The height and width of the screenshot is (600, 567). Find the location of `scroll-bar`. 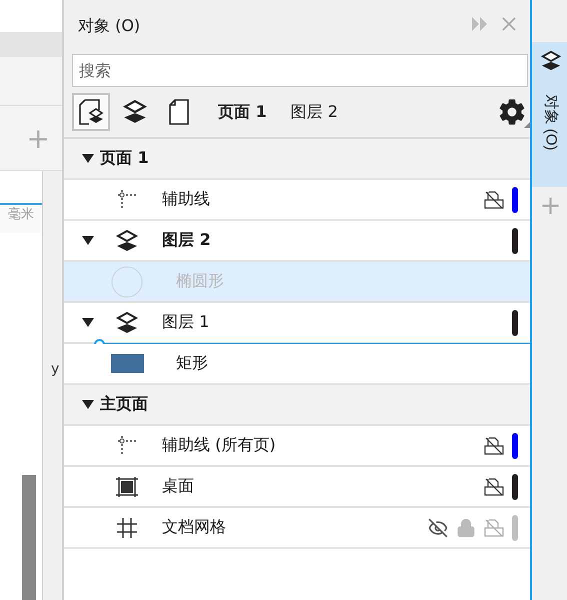

scroll-bar is located at coordinates (29, 537).